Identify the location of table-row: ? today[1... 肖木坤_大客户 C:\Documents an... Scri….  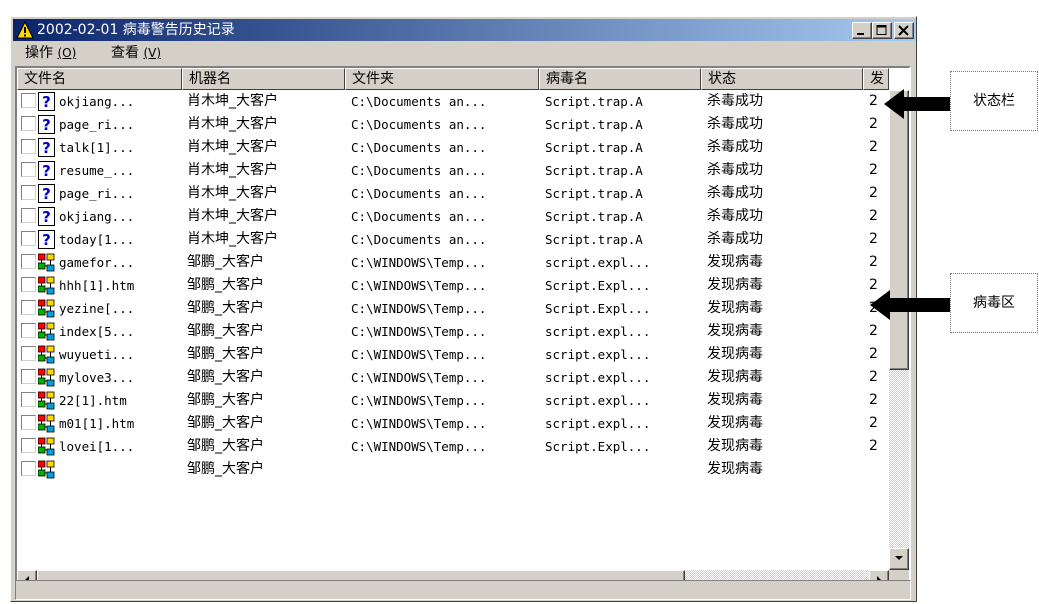
(453, 239).